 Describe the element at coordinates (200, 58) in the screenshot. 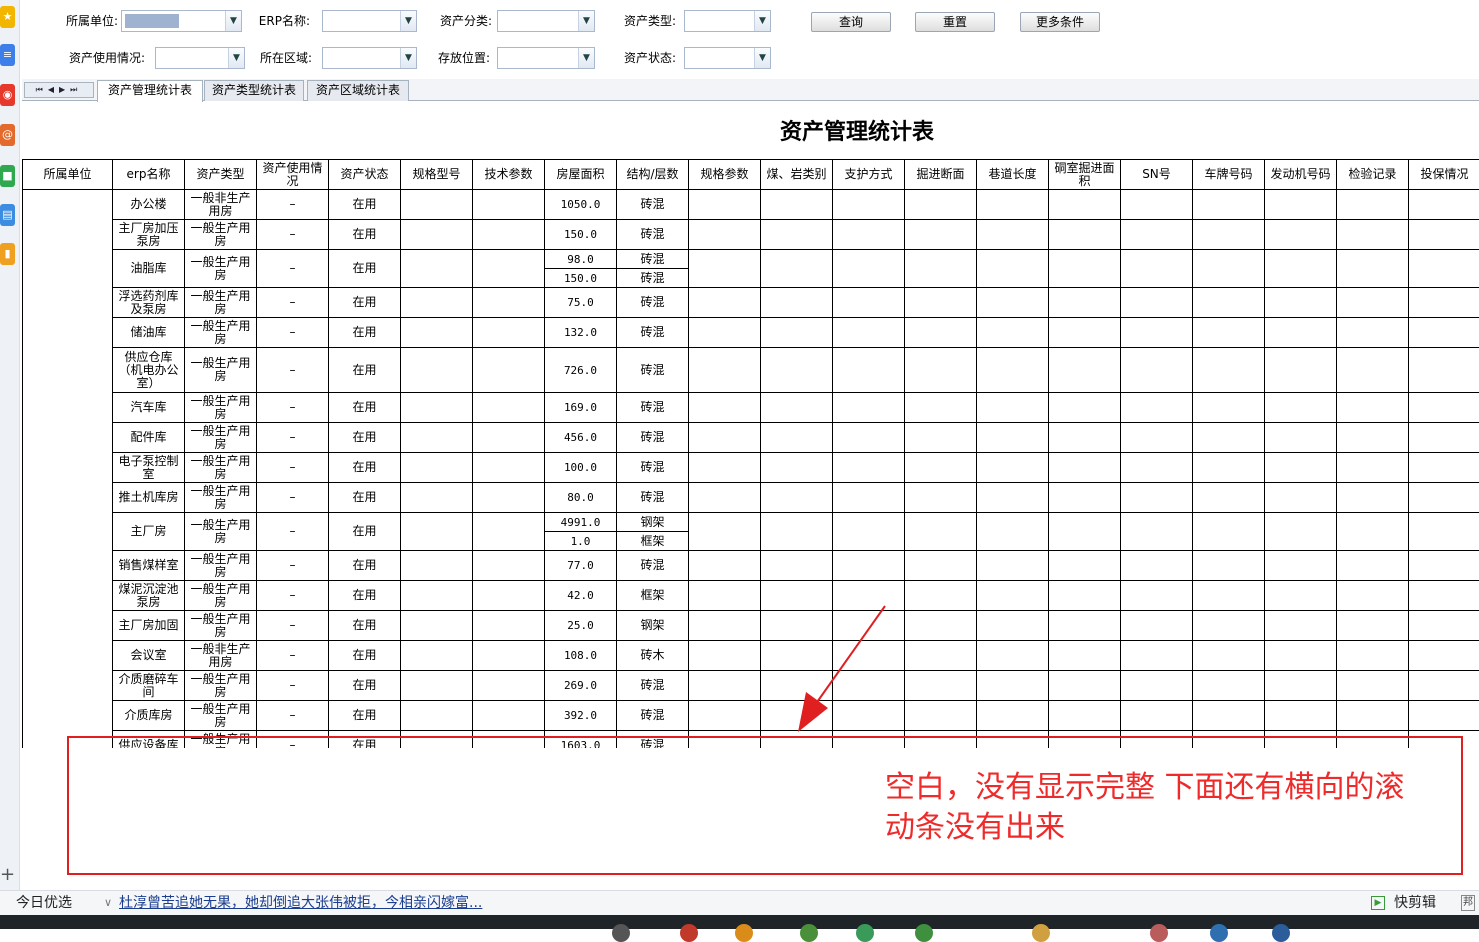

I see `usage-select: ▼` at that location.